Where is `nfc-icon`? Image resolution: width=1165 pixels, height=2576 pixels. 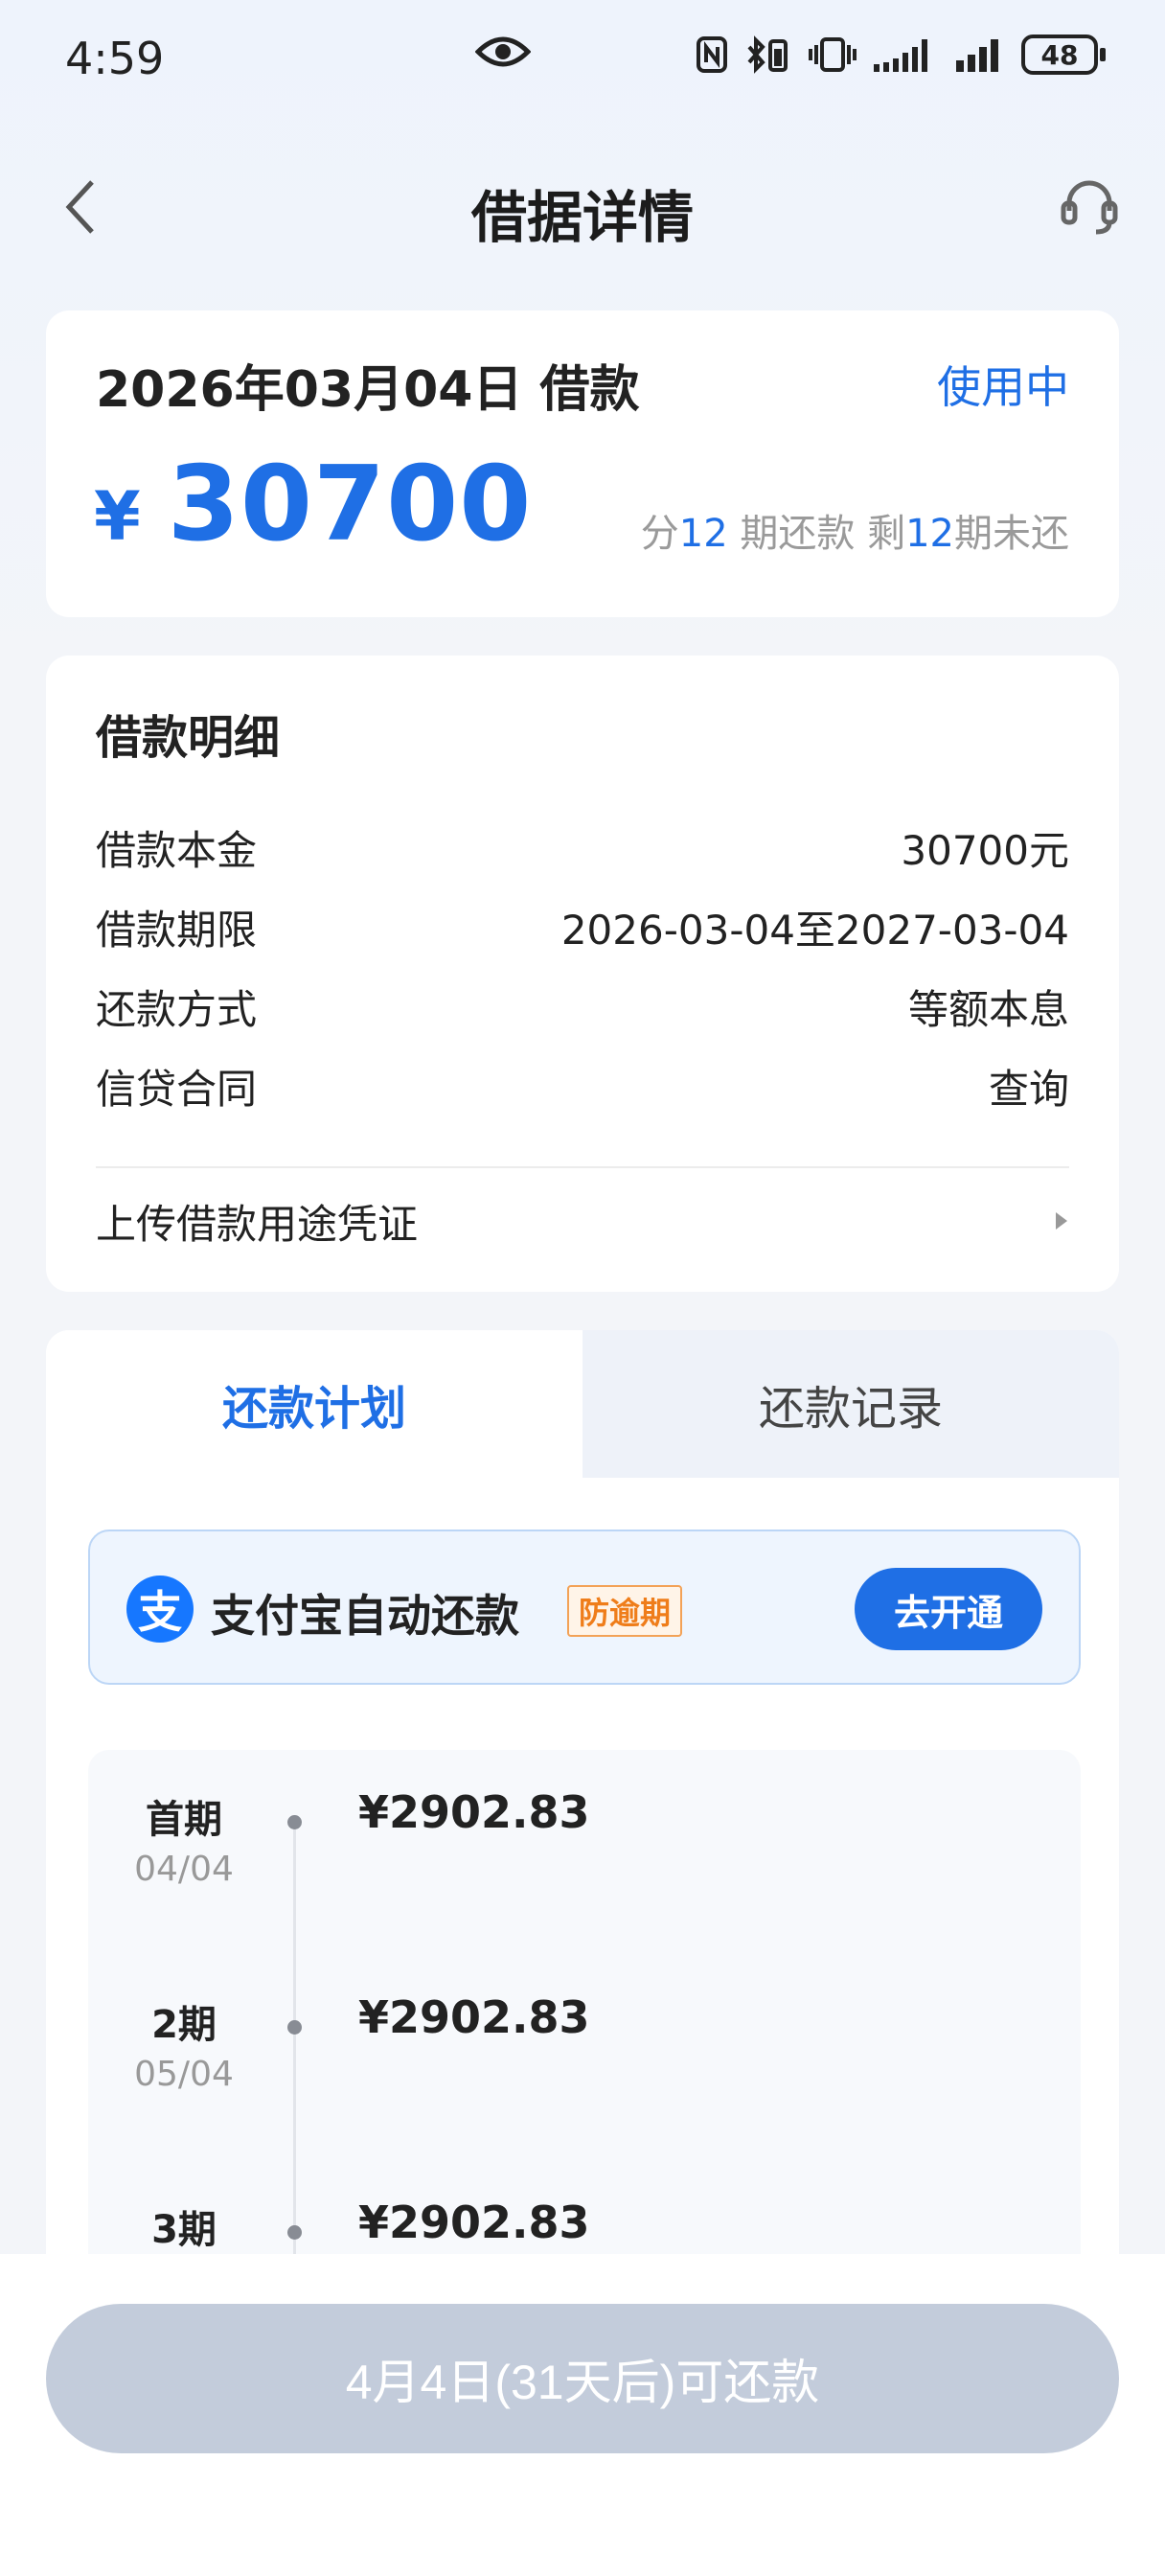 nfc-icon is located at coordinates (712, 54).